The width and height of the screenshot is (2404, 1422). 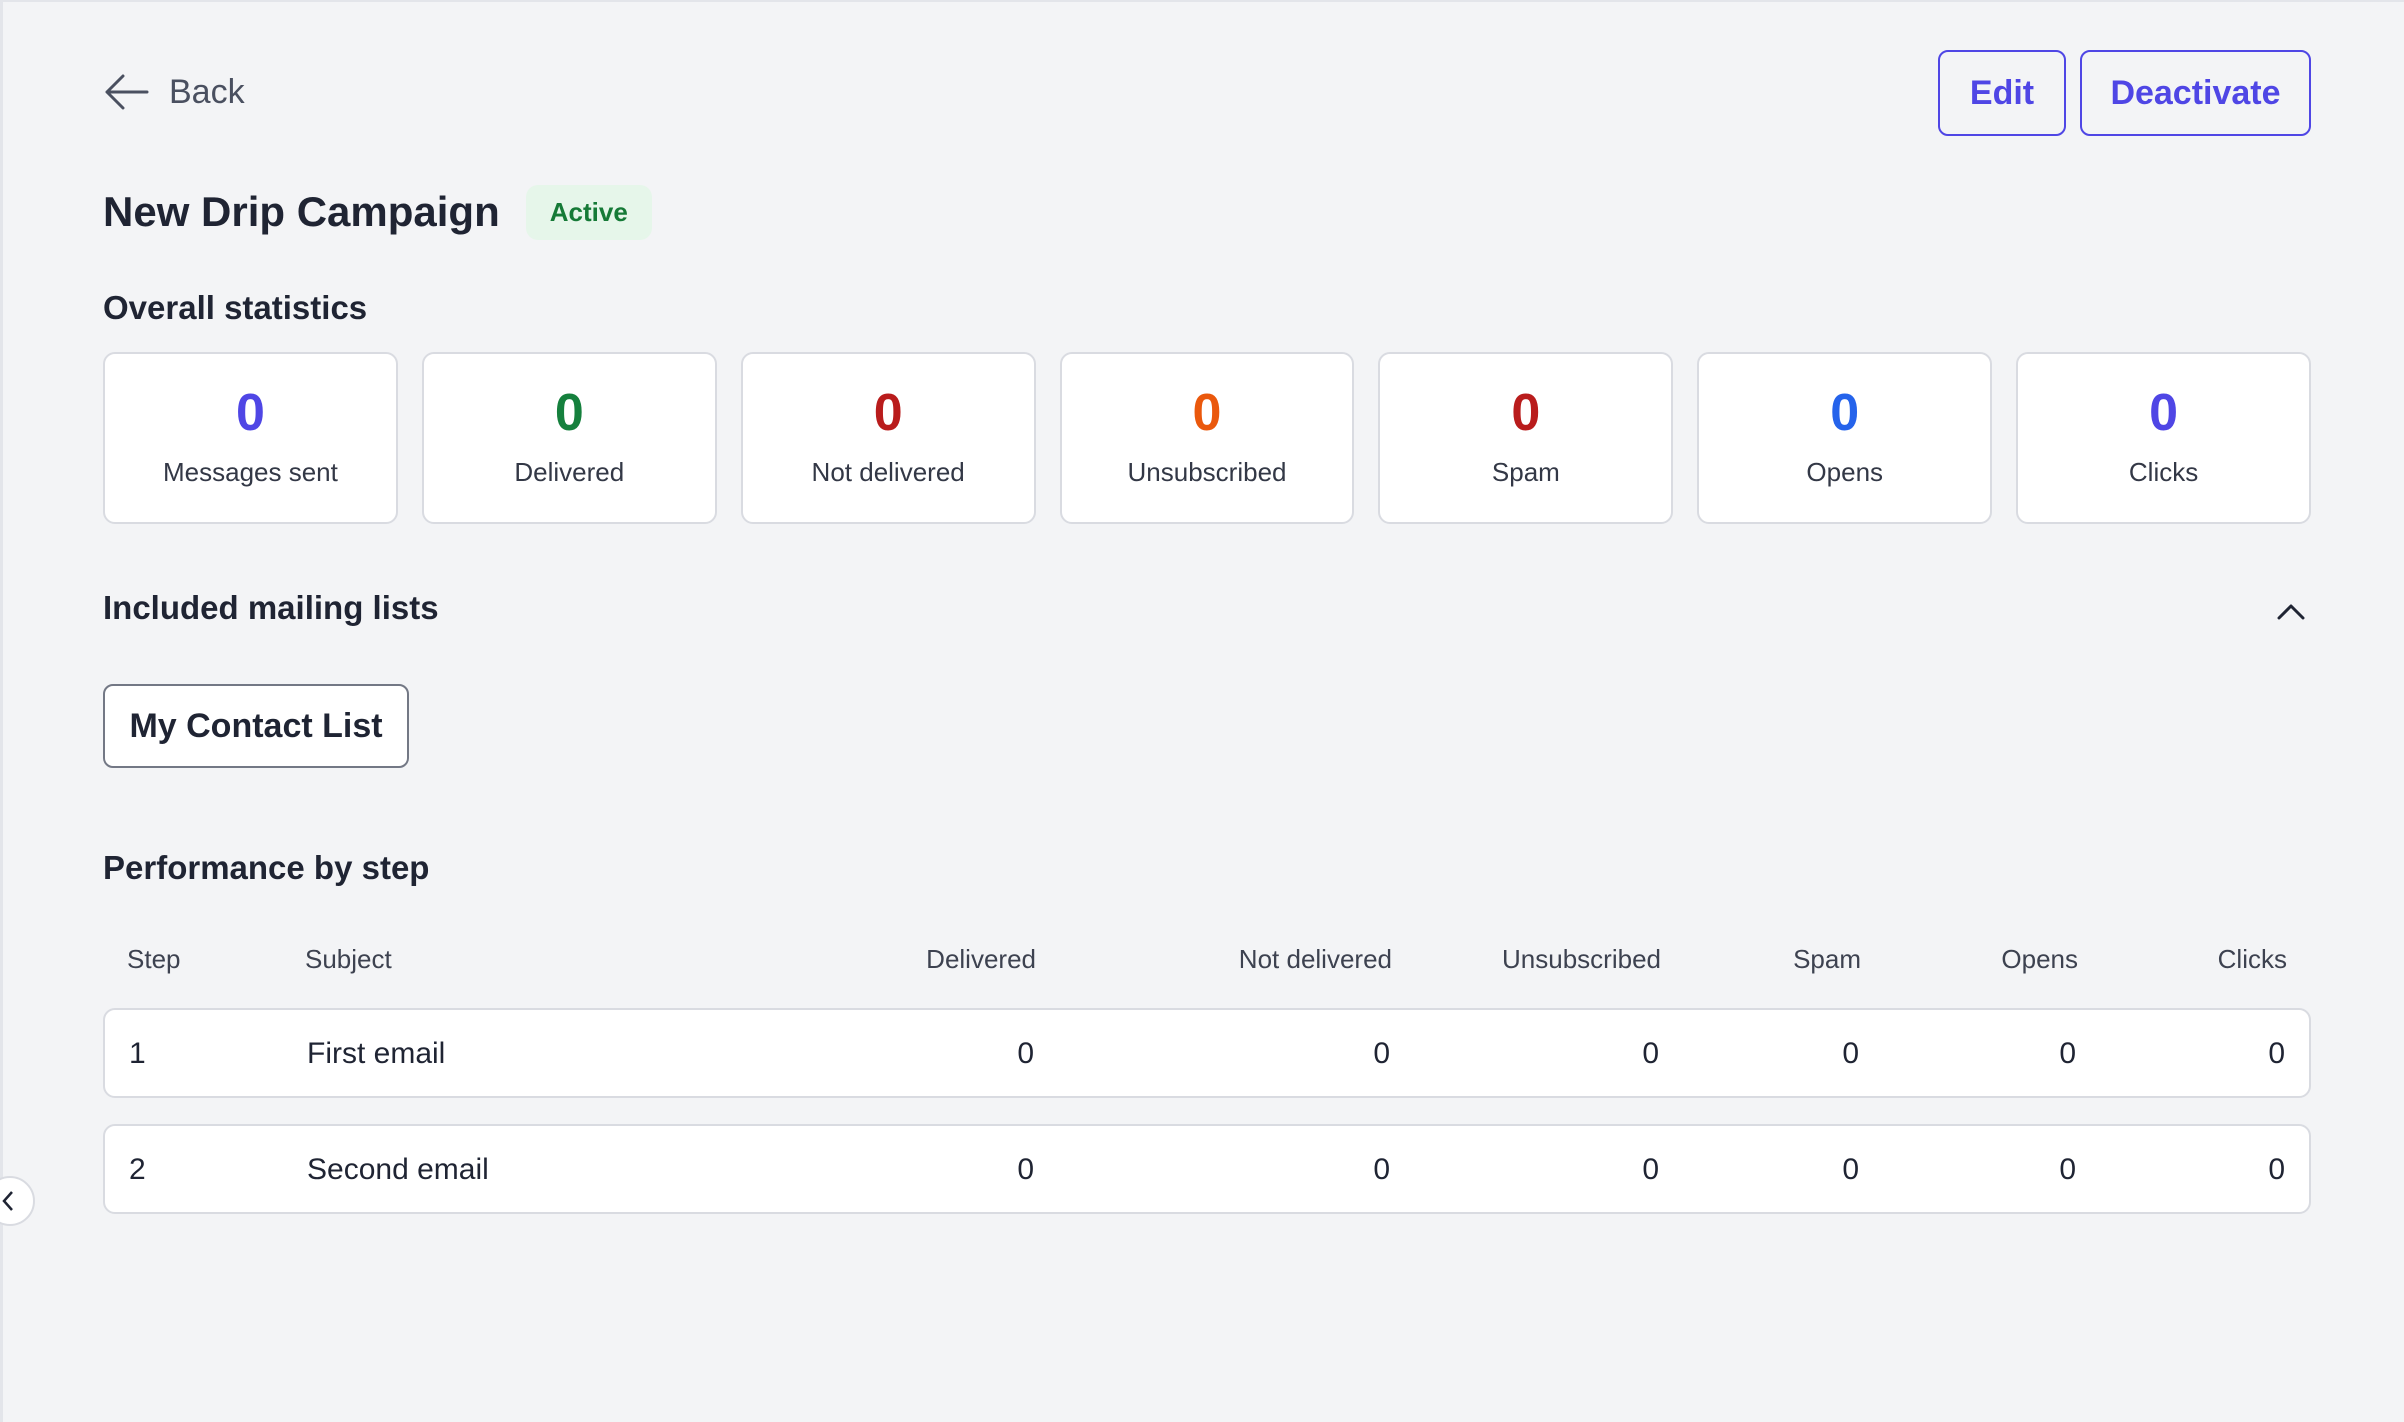 What do you see at coordinates (137, 1053) in the screenshot?
I see `cell-step: 1` at bounding box center [137, 1053].